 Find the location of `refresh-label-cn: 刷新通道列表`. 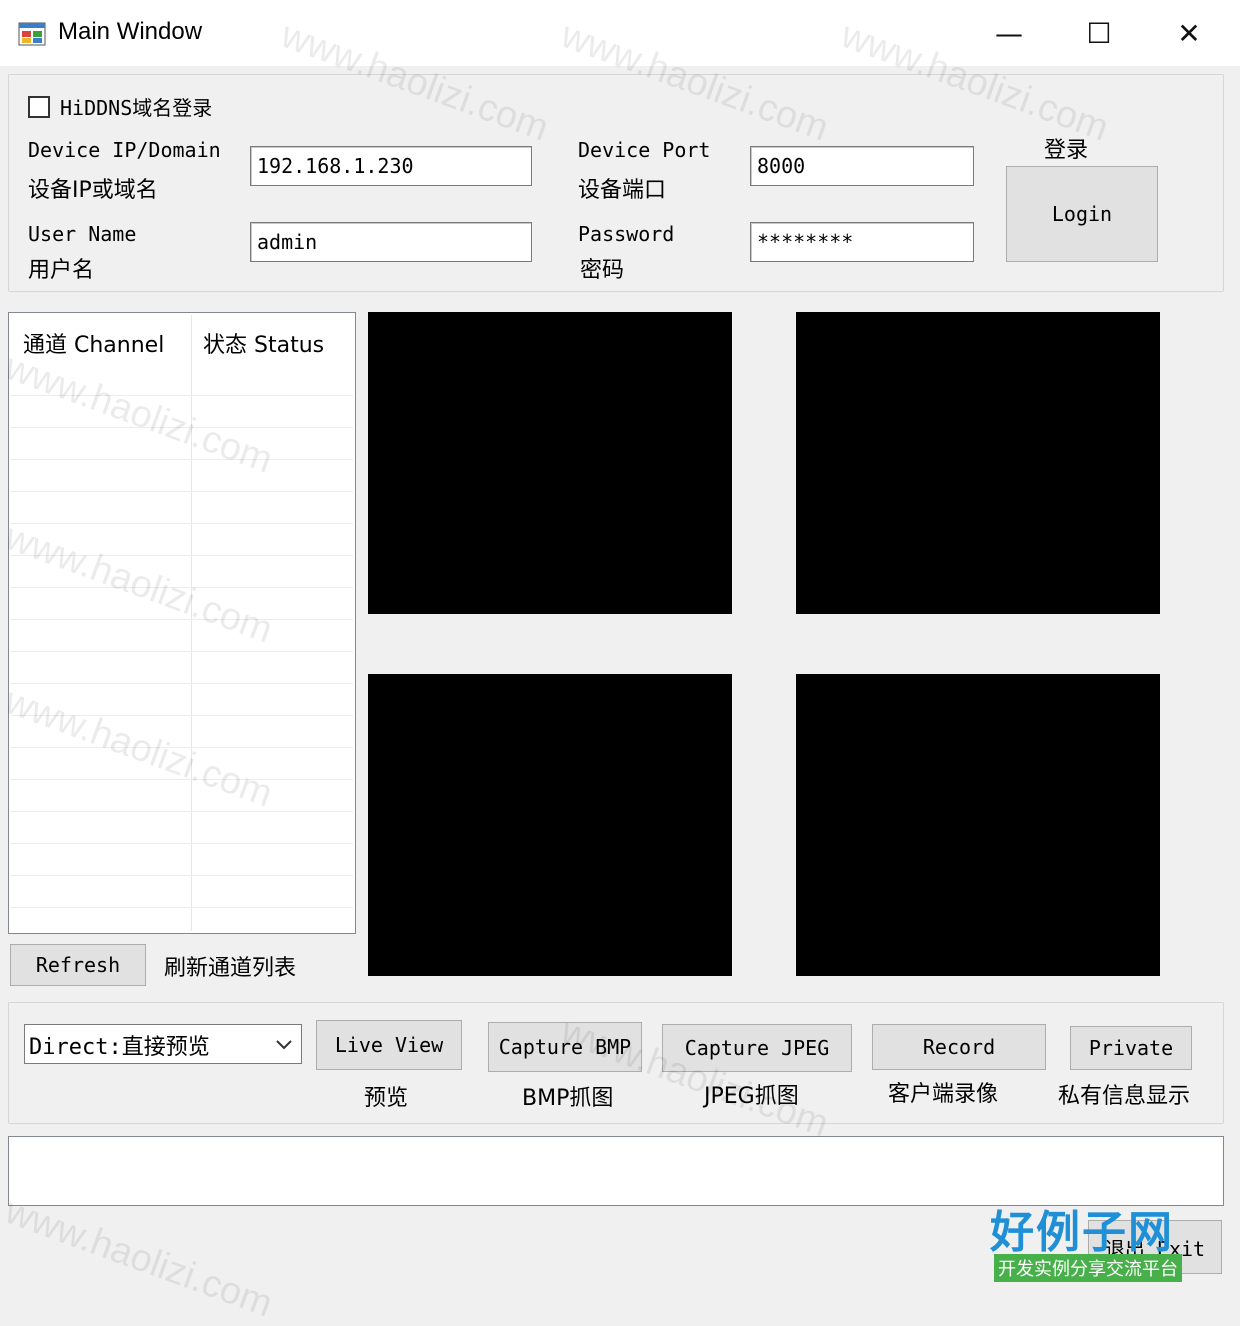

refresh-label-cn: 刷新通道列表 is located at coordinates (230, 968).